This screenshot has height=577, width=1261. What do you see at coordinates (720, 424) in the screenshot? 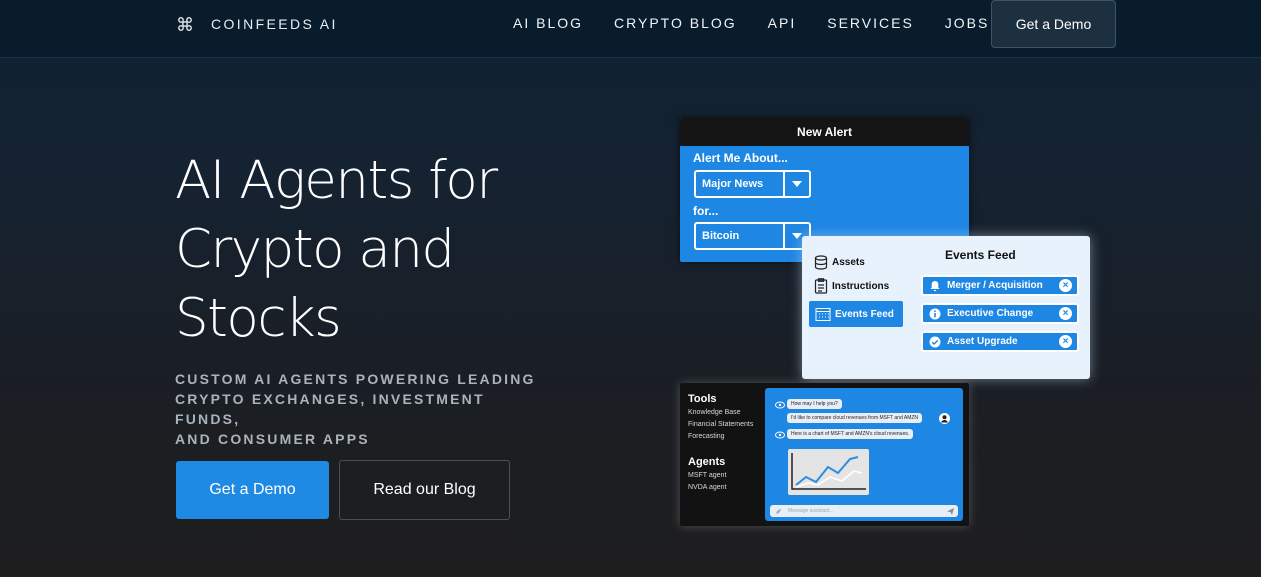
I see `tool-item: Financial Statements` at bounding box center [720, 424].